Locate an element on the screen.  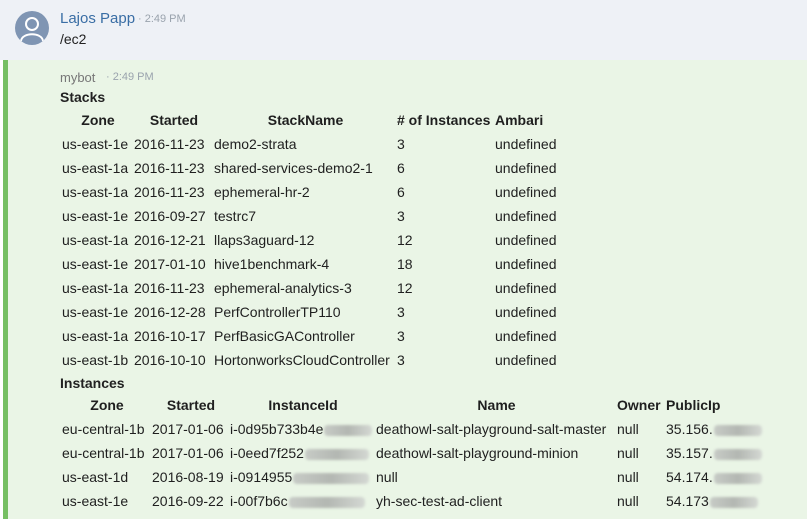
instances-title: Instances is located at coordinates (92, 383).